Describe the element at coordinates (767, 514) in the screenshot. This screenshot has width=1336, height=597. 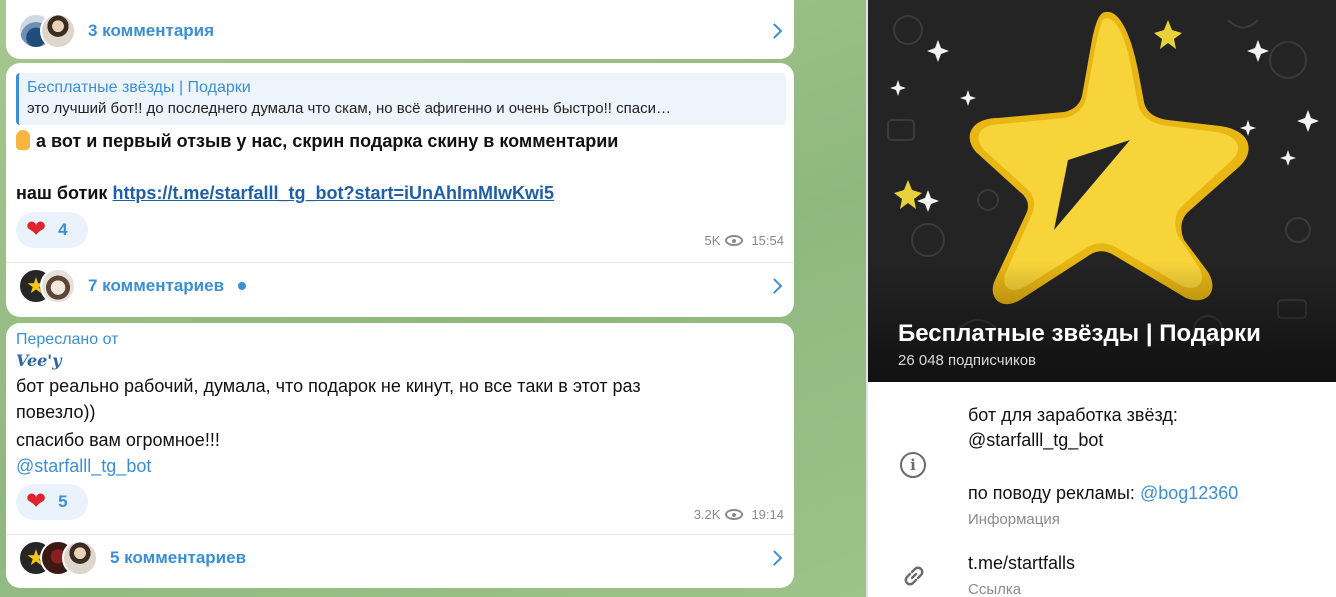
I see `message-time: 19:14` at that location.